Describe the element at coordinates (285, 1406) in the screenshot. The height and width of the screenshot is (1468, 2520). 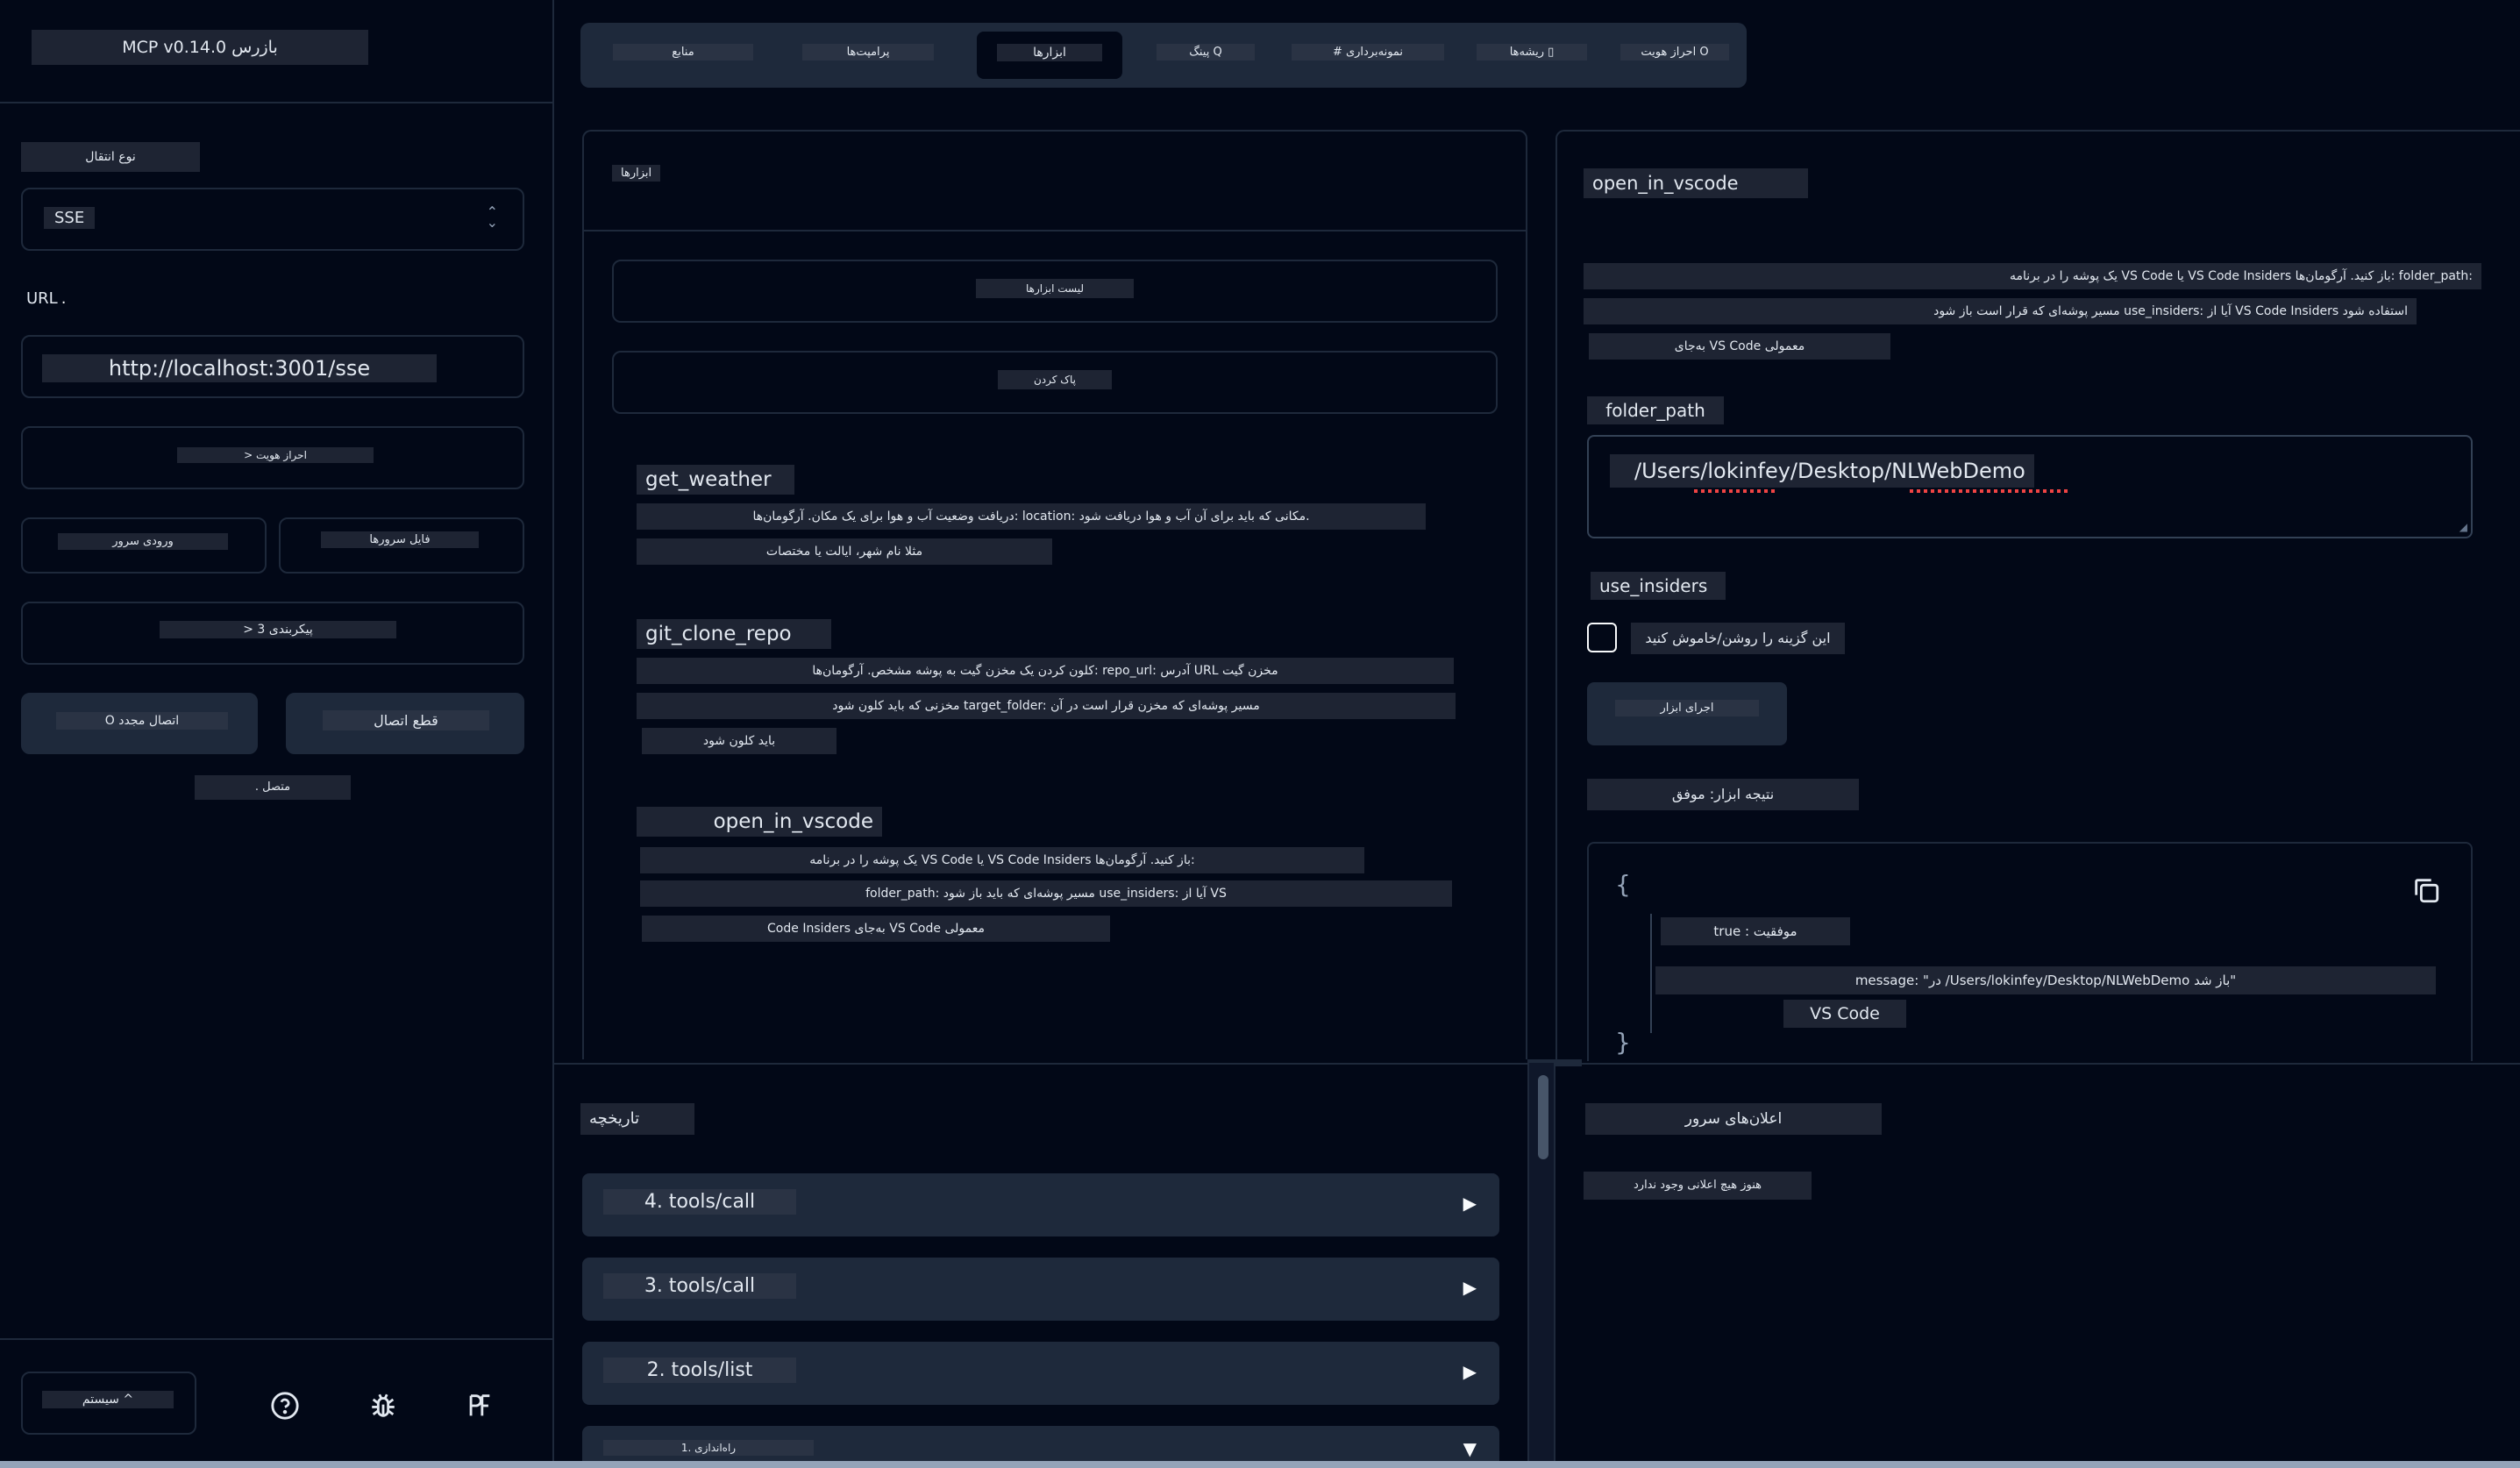
I see `help-icon` at that location.